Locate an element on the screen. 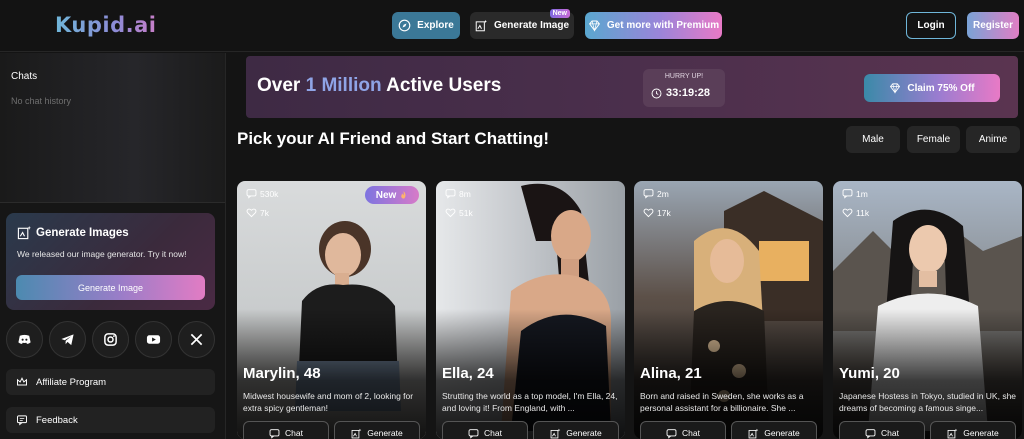 The height and width of the screenshot is (439, 1024). discord-button is located at coordinates (24, 339).